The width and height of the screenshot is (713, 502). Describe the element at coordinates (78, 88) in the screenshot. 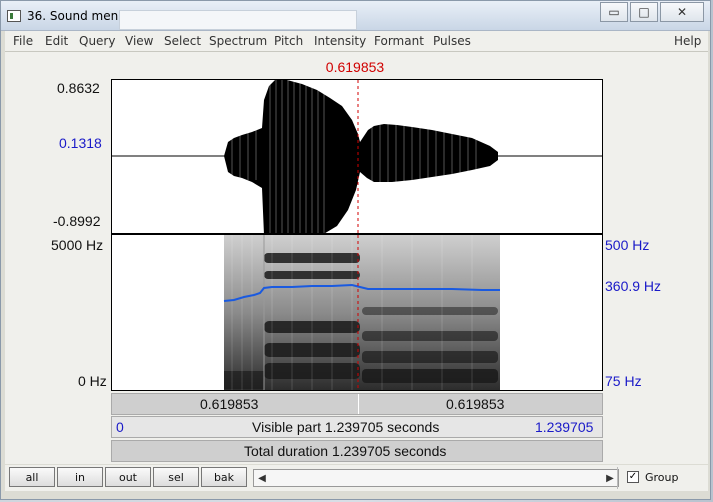

I see `waveform-ymax-label: 0.8632` at that location.